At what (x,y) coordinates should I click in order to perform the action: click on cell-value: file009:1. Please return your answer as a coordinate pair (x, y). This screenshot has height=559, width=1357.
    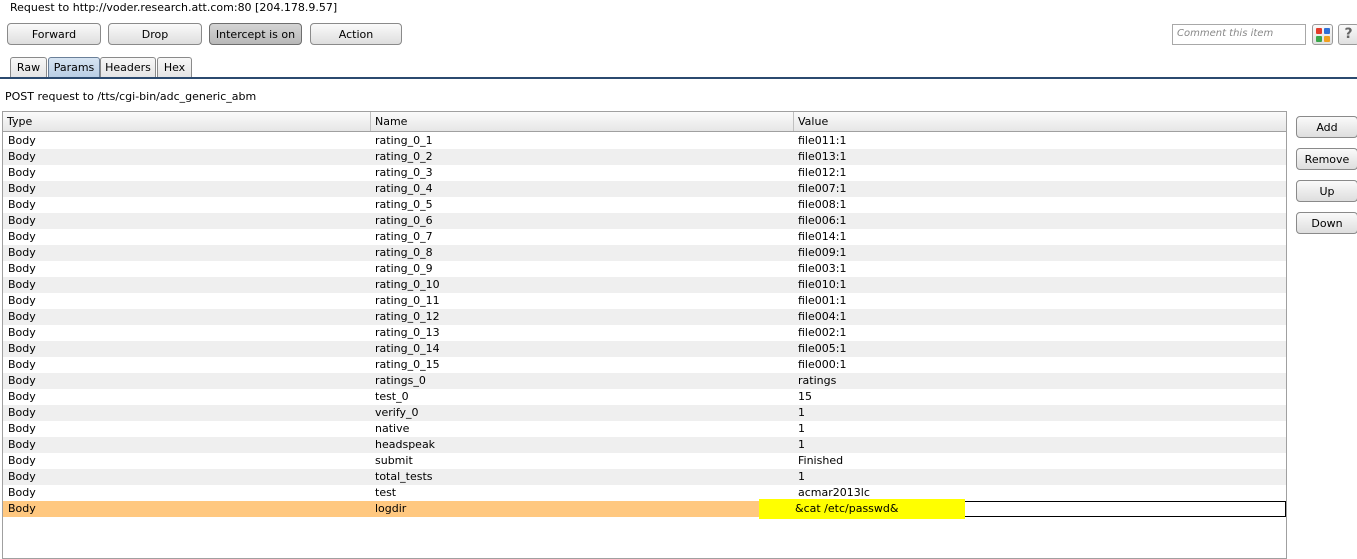
    Looking at the image, I should click on (822, 252).